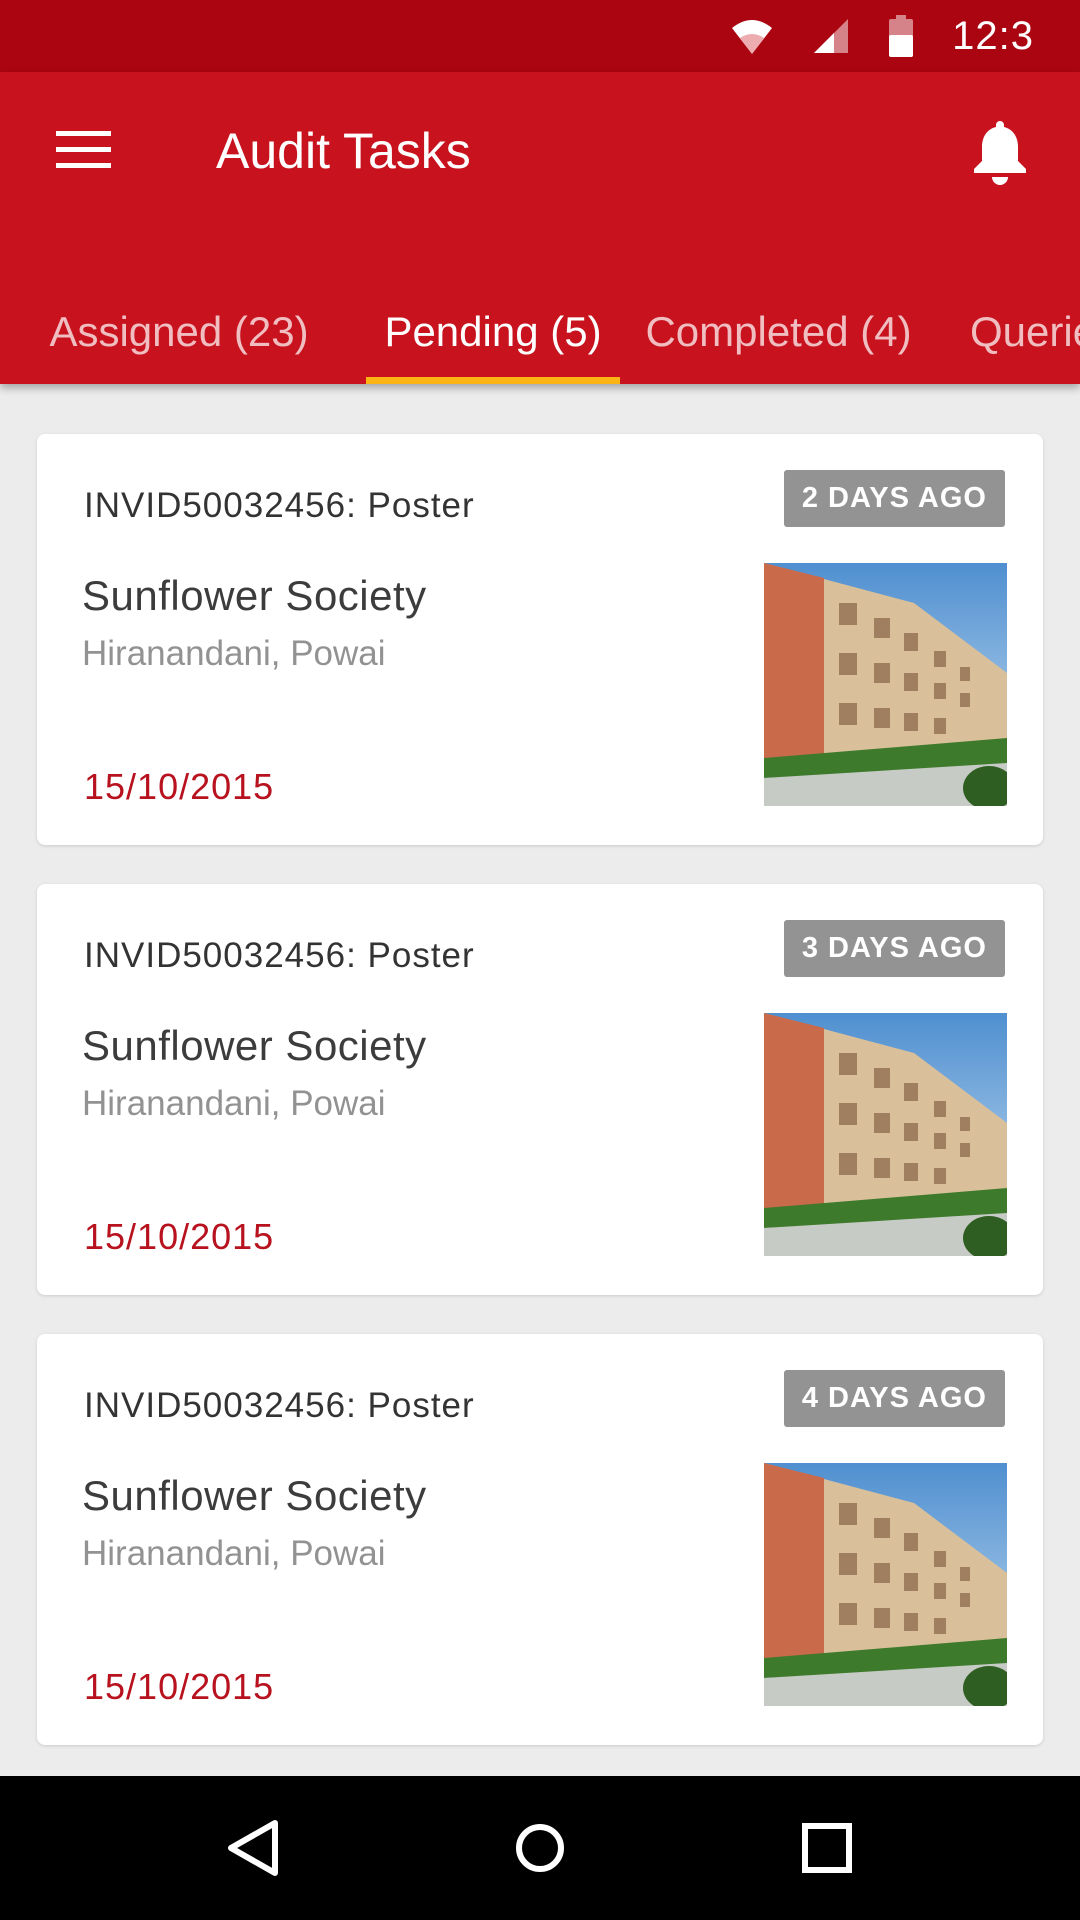  I want to click on home-button, so click(540, 1848).